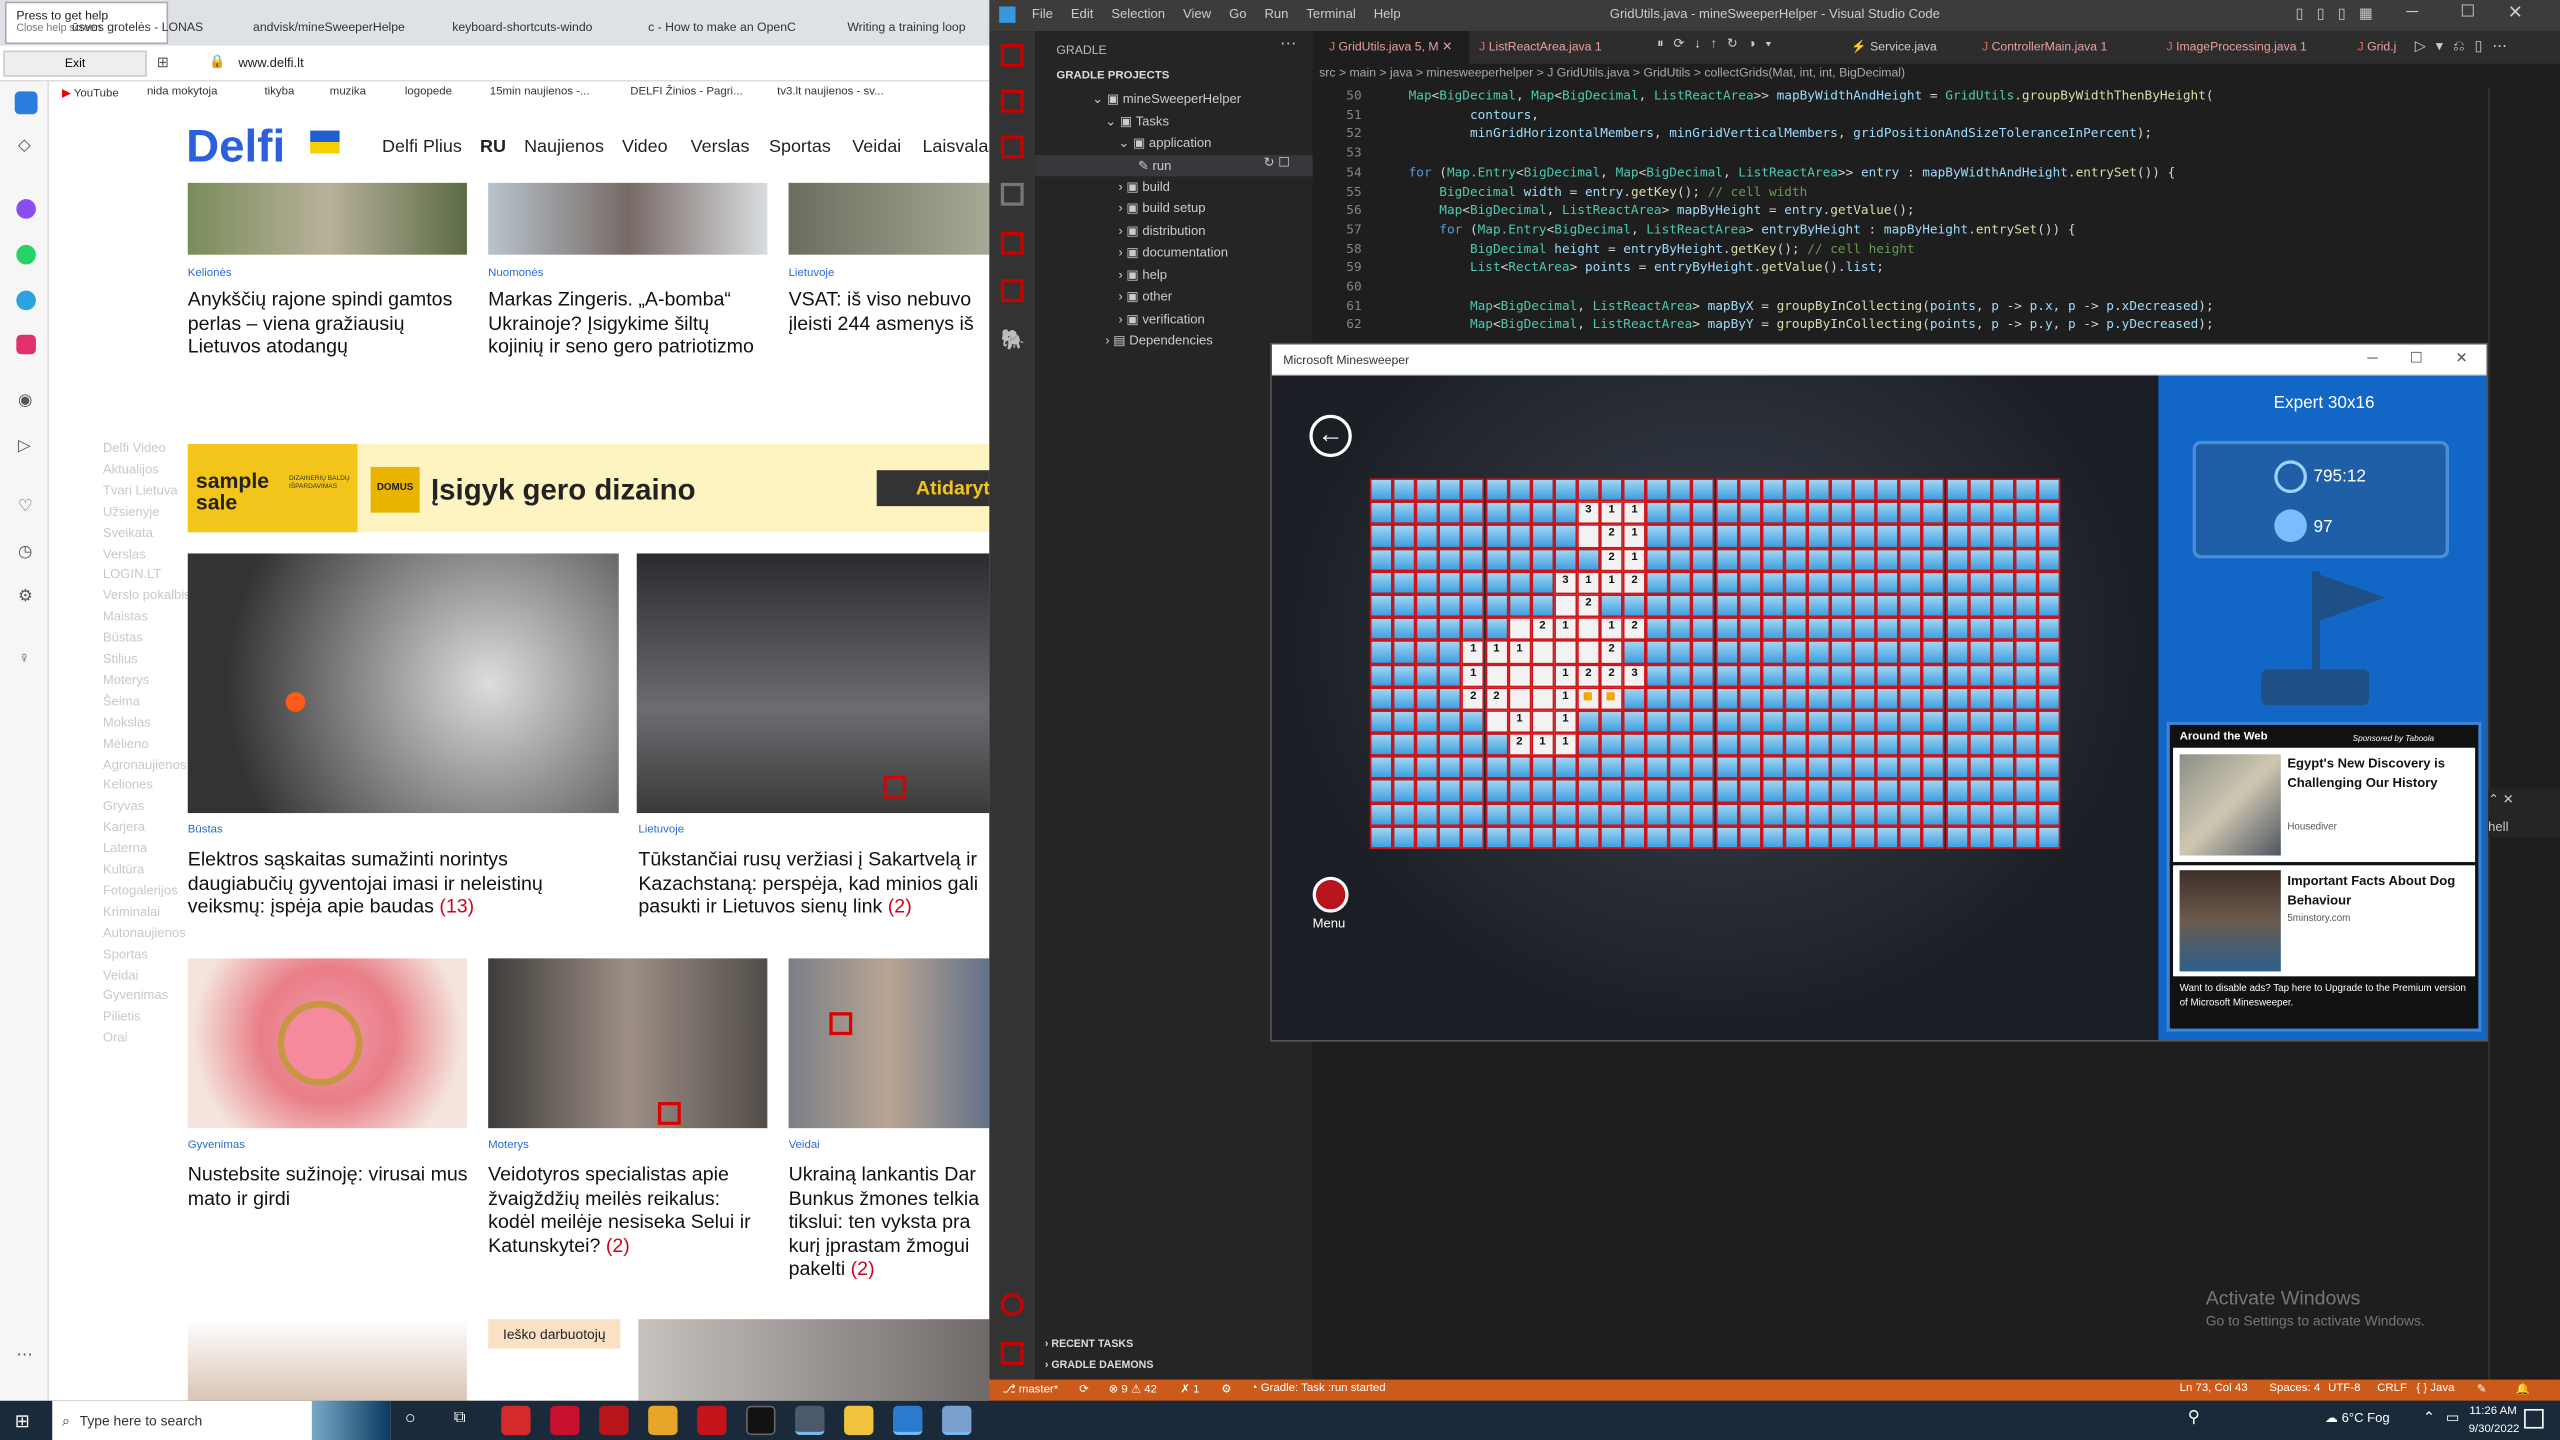 The height and width of the screenshot is (1440, 2560). I want to click on gradle-projects-header: GRADLE PROJECTS, so click(1112, 75).